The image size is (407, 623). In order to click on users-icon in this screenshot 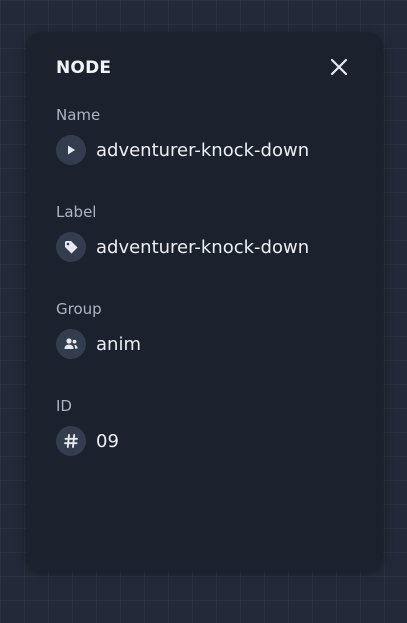, I will do `click(71, 344)`.